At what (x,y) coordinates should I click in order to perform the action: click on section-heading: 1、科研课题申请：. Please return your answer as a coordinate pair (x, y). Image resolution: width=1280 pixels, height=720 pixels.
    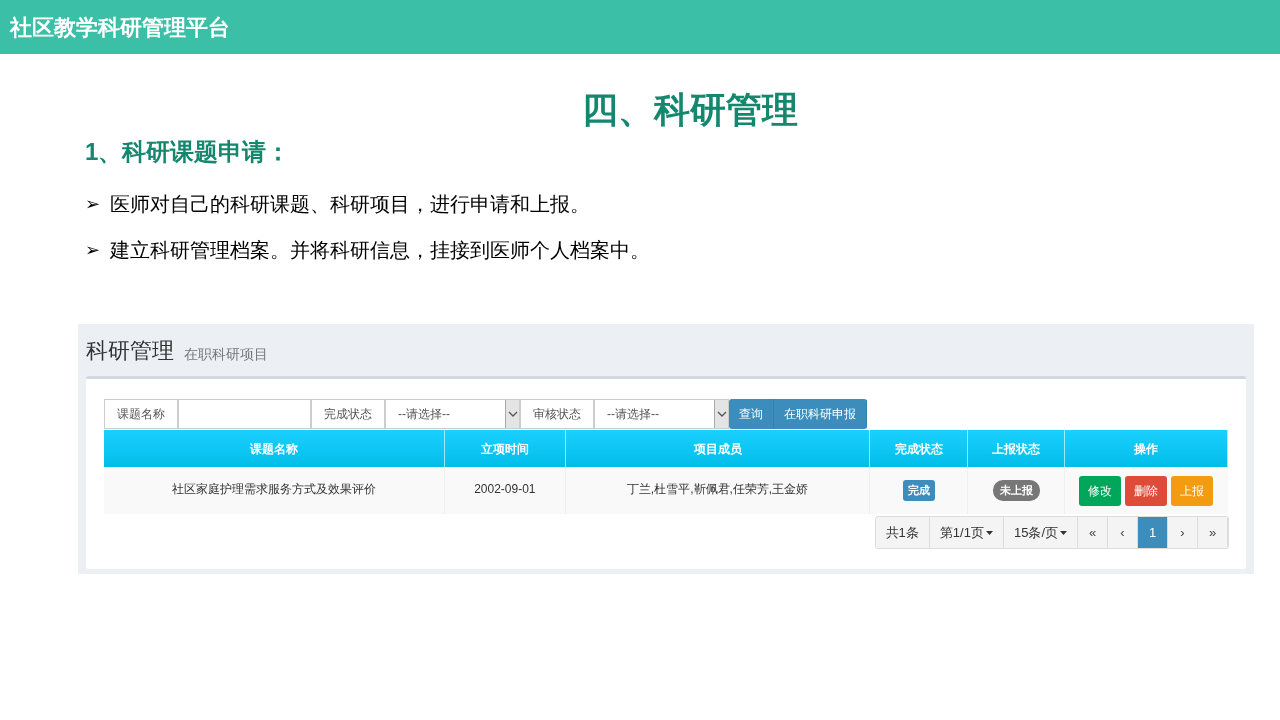
    Looking at the image, I should click on (188, 152).